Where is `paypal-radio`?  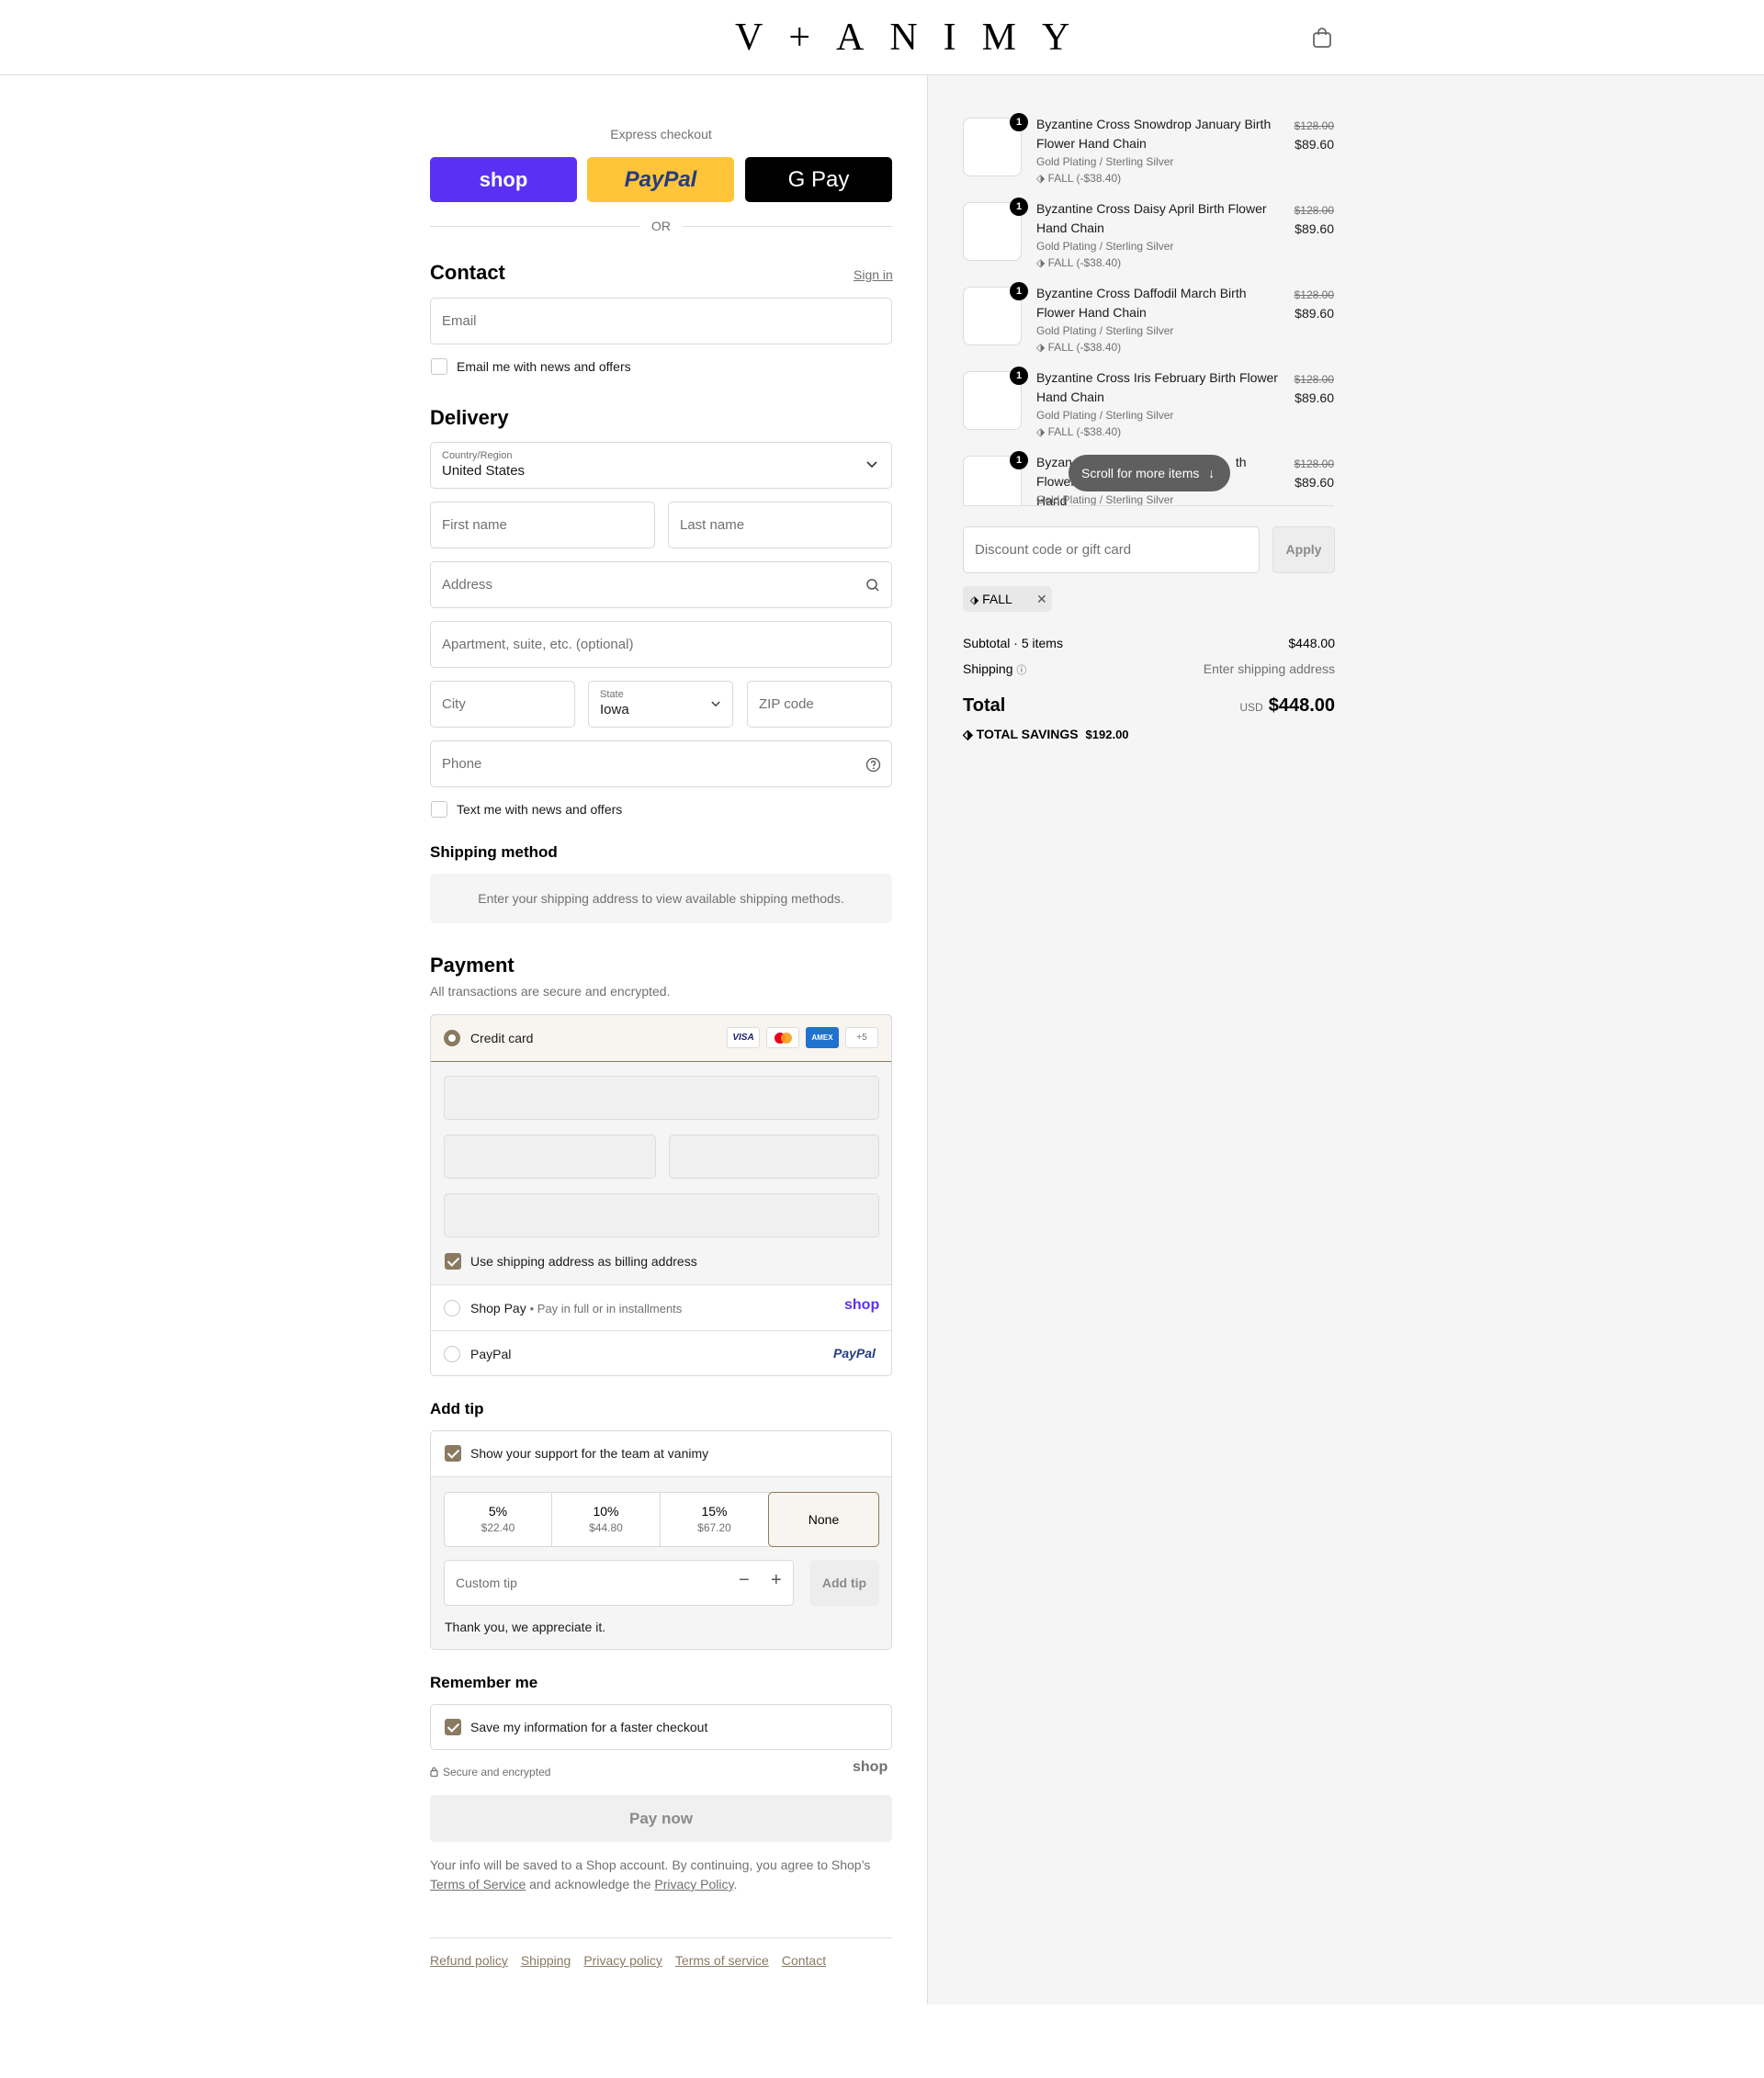 paypal-radio is located at coordinates (452, 1354).